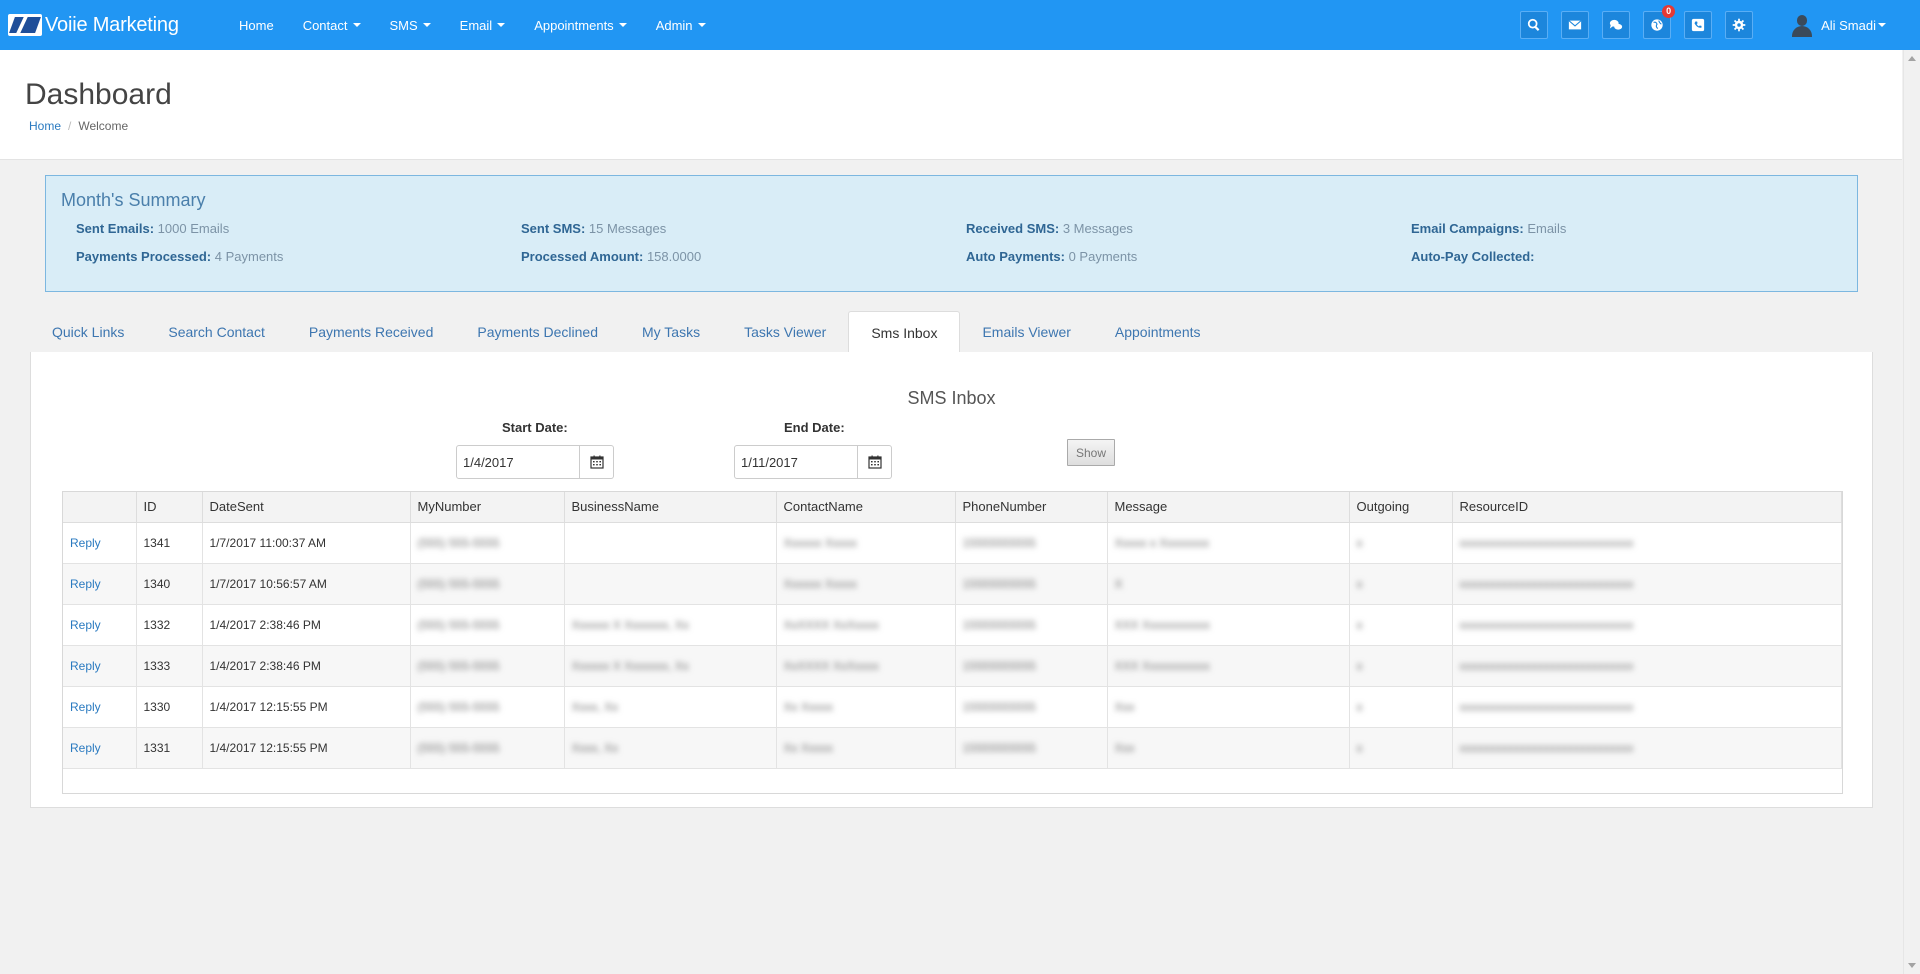 The height and width of the screenshot is (974, 1920). I want to click on search-button, so click(1534, 25).